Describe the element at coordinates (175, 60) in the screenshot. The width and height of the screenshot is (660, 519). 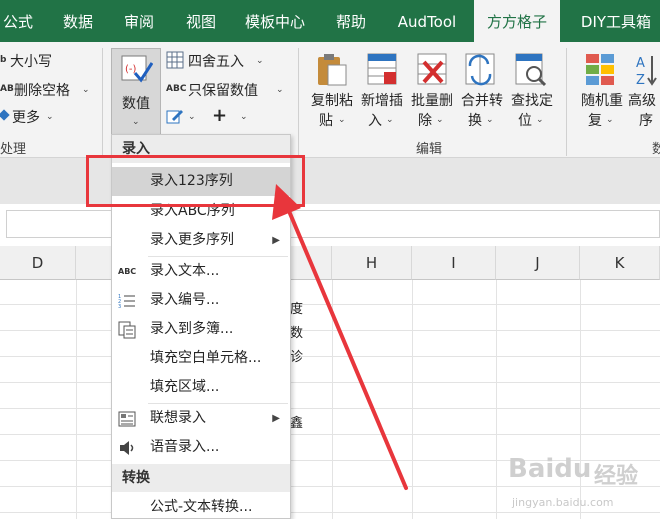
I see `round-grid-icon` at that location.